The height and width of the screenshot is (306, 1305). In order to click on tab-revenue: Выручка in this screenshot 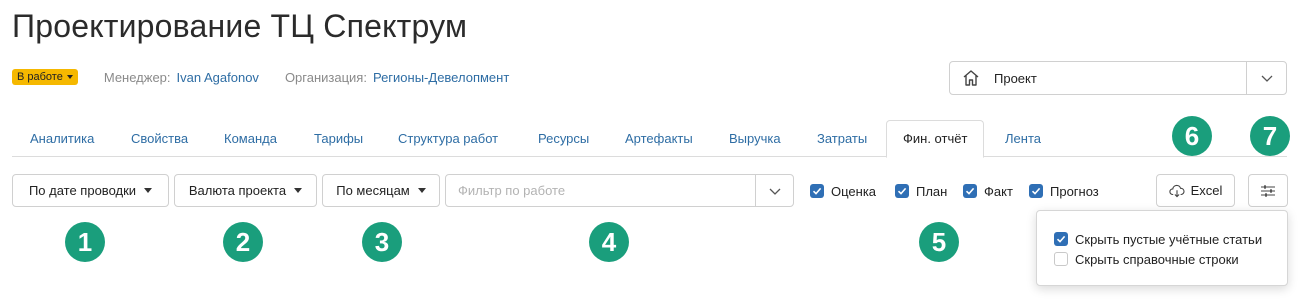, I will do `click(755, 138)`.